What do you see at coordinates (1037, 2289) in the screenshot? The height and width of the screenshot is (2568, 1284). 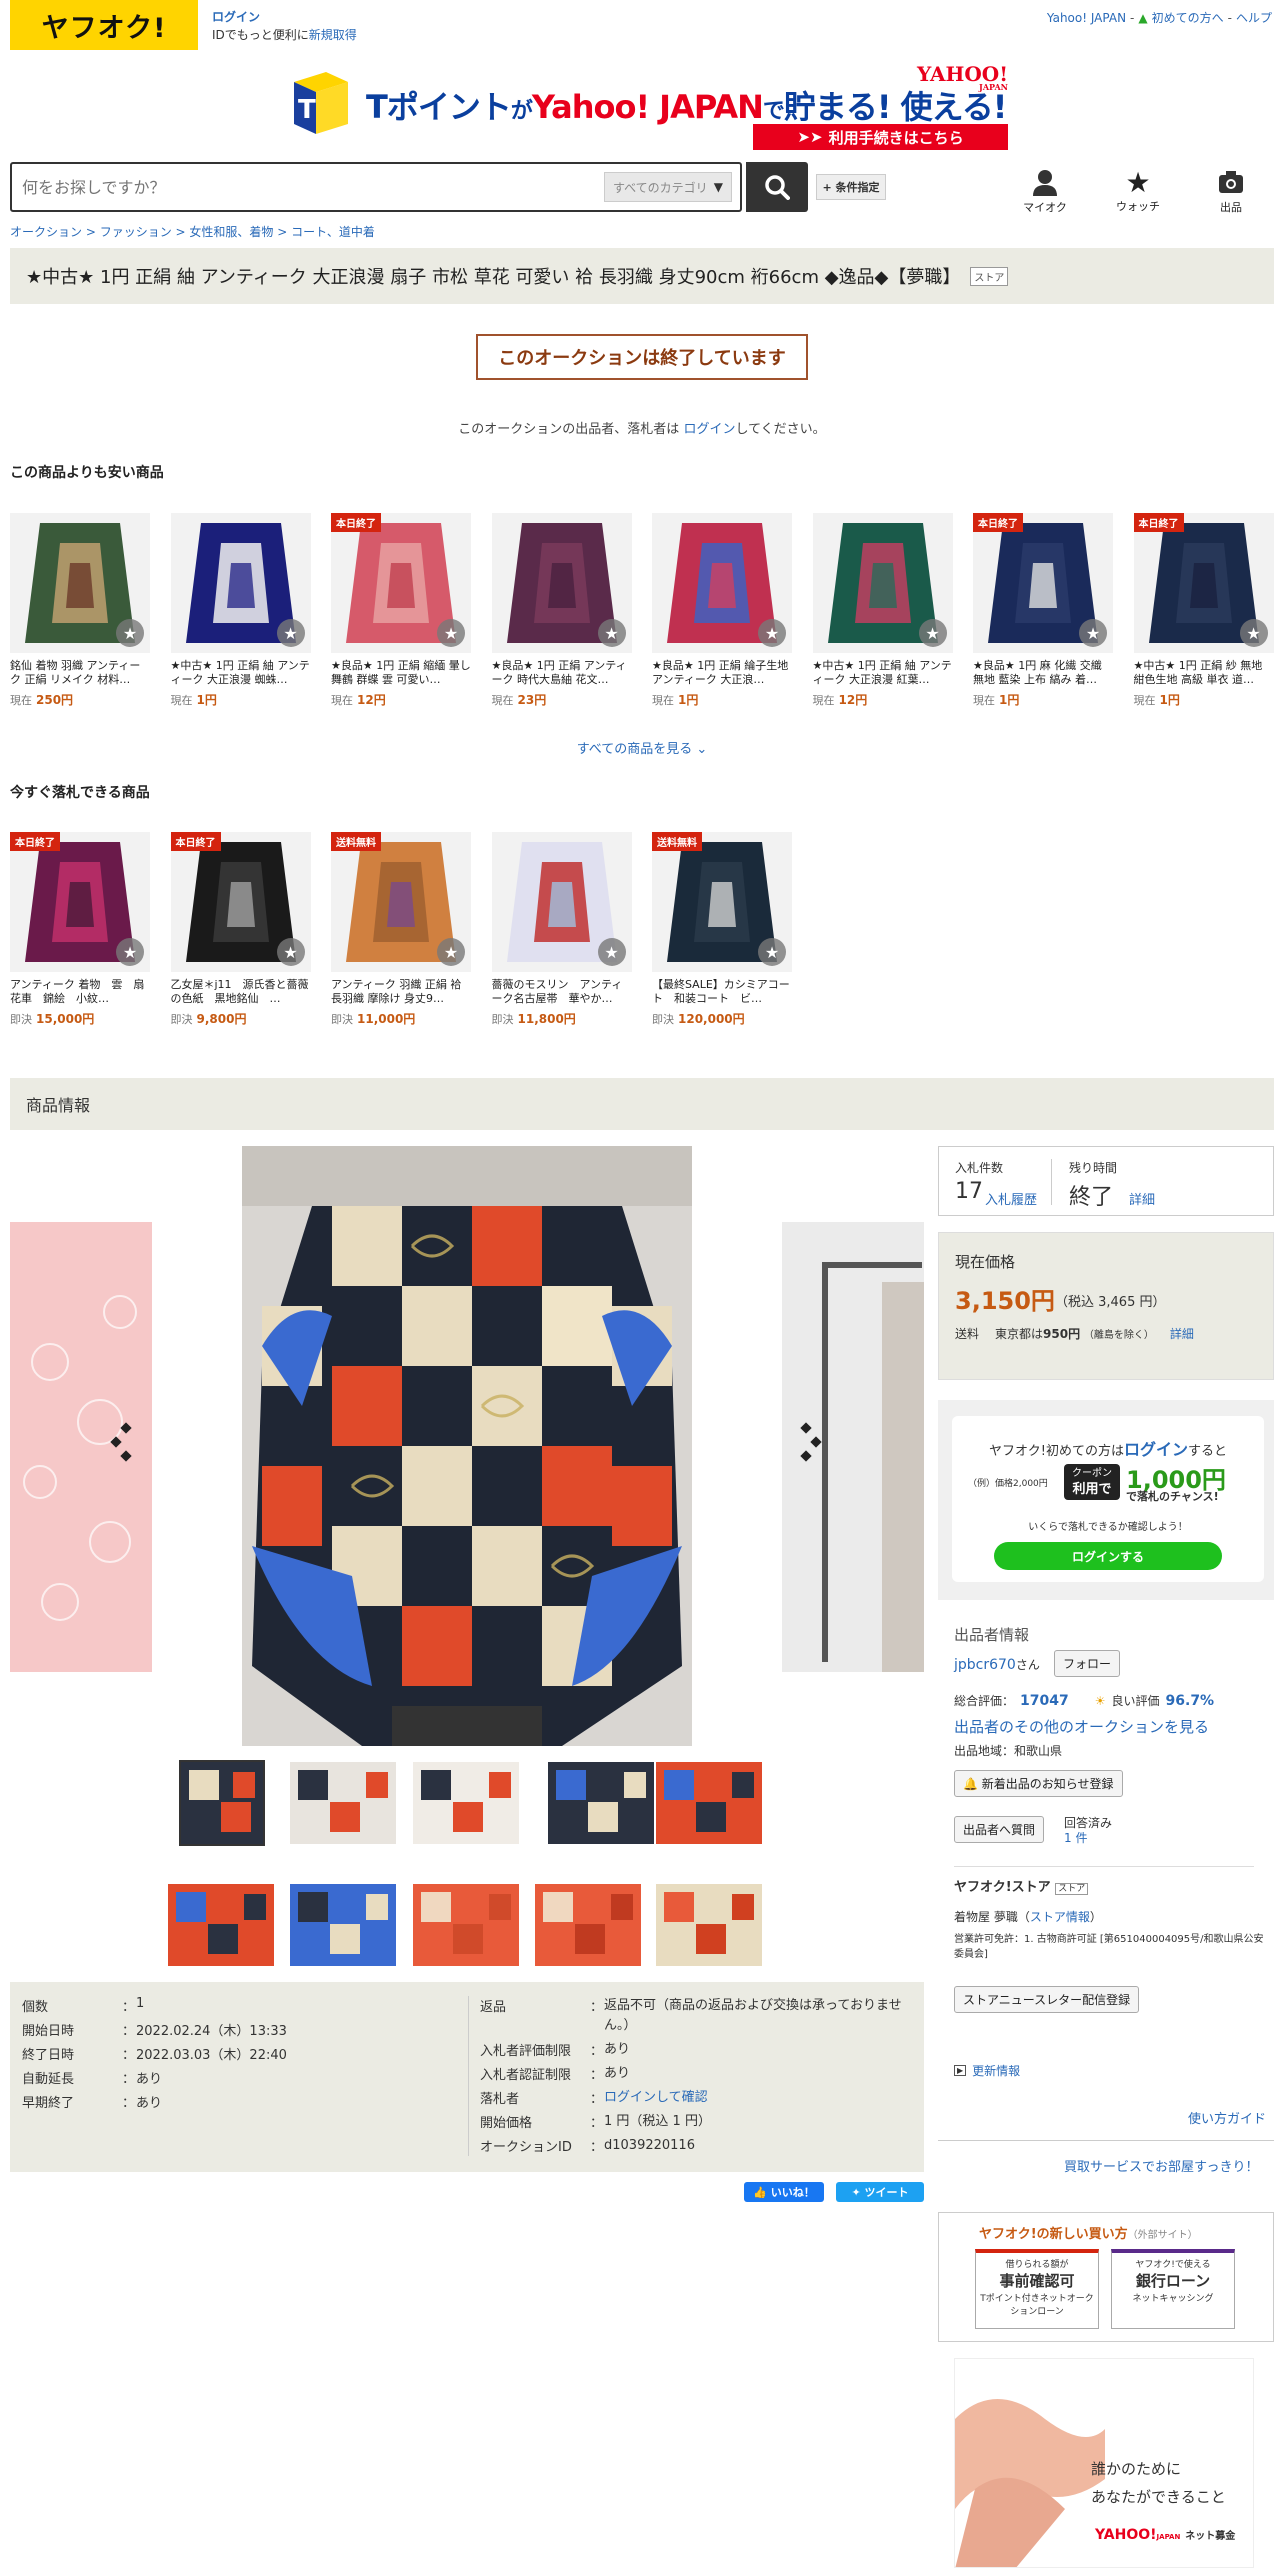 I see `loan-banner-1: 借りられる額が 事前確認可 Tポイント付きネットオークションローン` at bounding box center [1037, 2289].